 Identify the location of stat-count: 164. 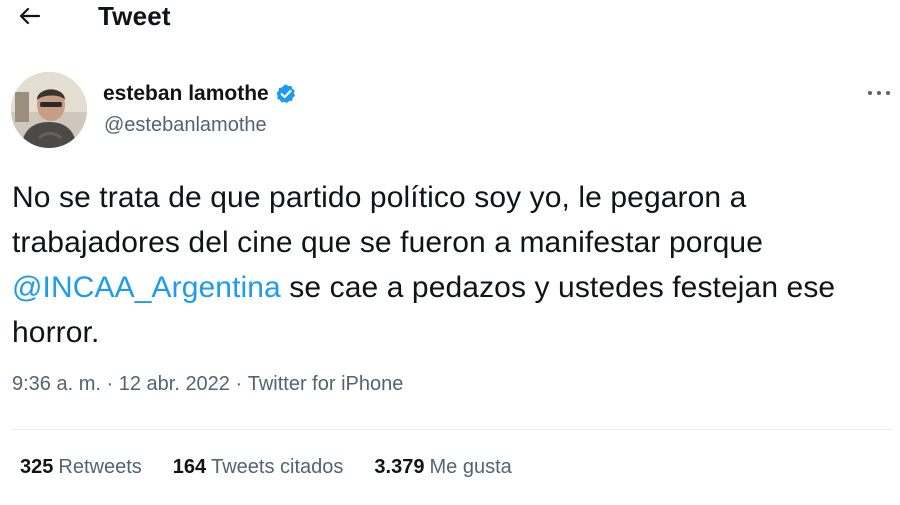
(189, 467).